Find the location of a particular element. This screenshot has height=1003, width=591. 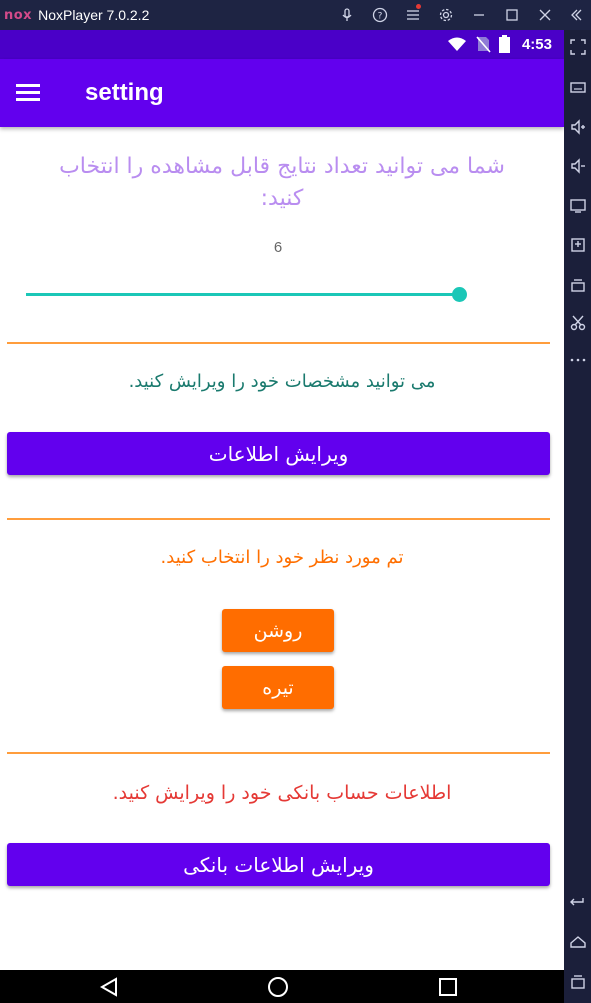

page-title: setting is located at coordinates (124, 92).